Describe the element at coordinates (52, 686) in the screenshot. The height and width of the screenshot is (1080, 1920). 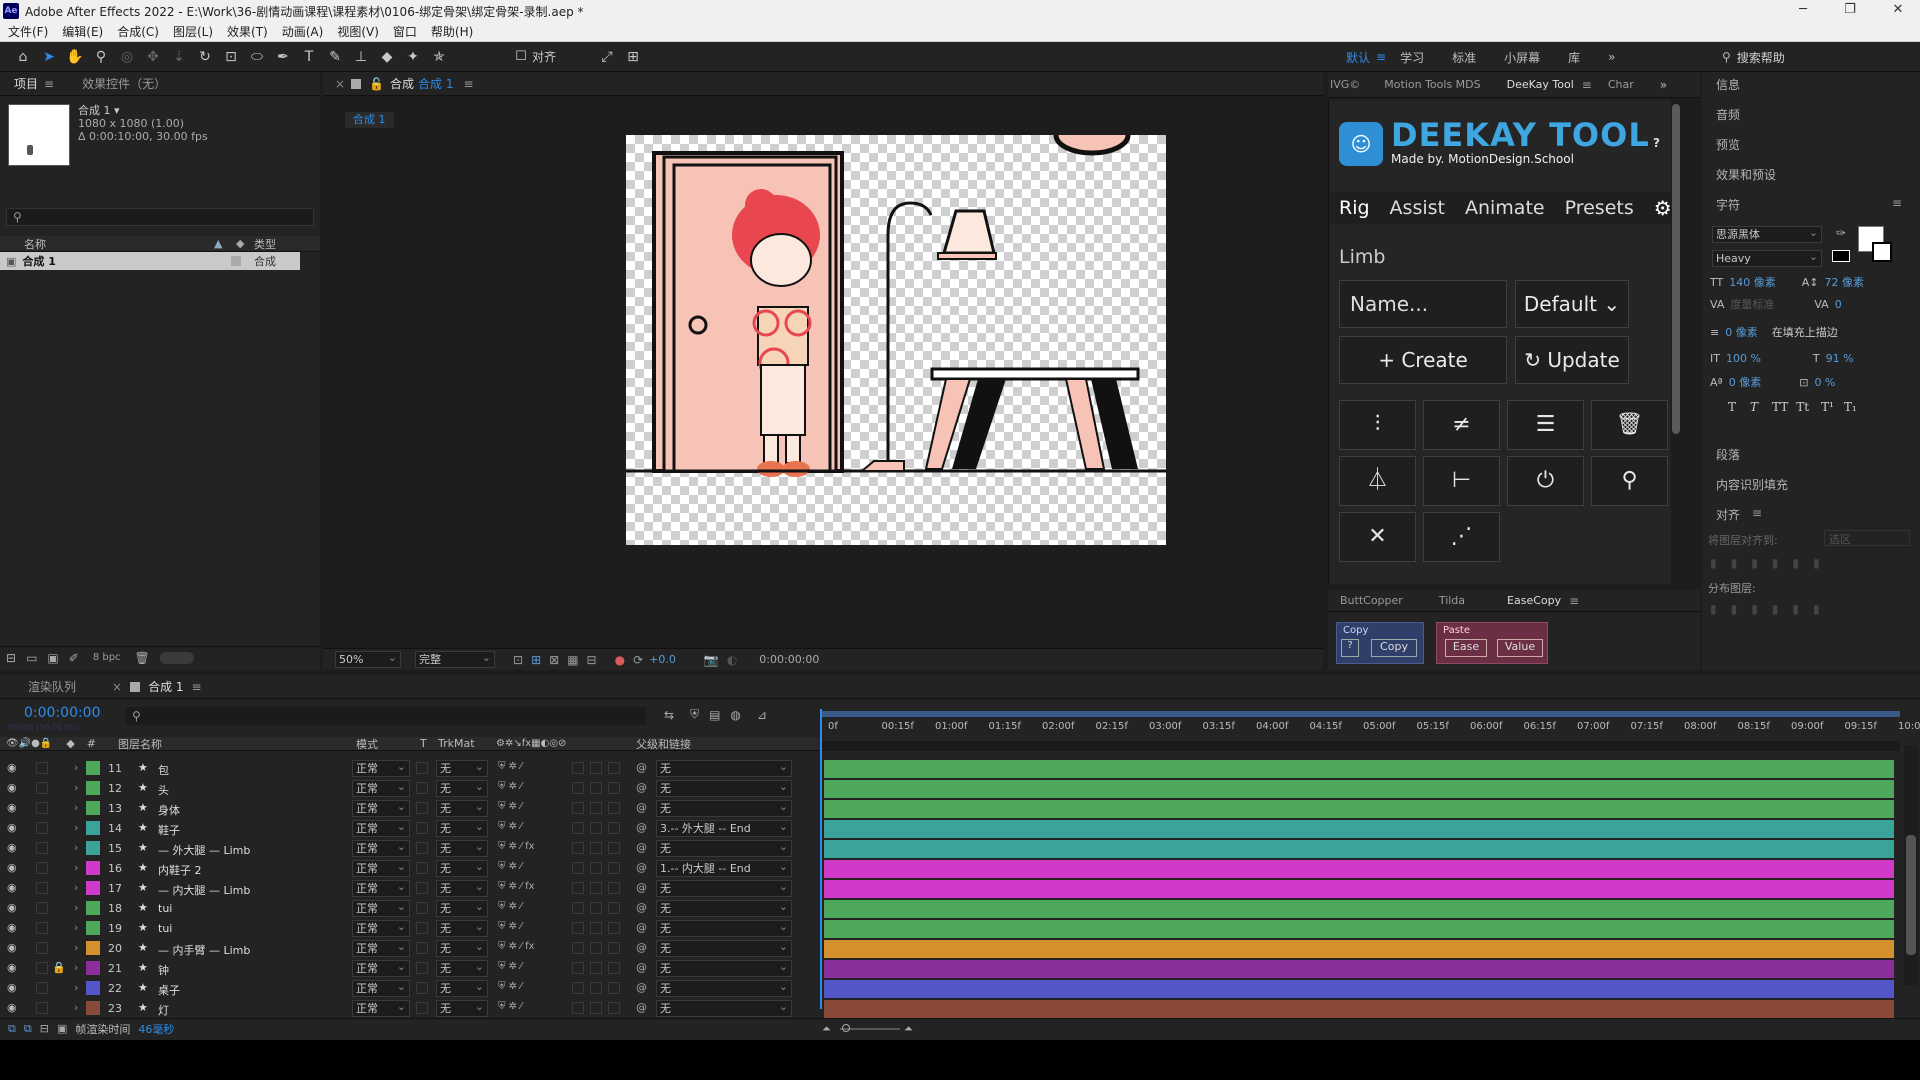
I see `tab-render-queue: 渲染队列` at that location.